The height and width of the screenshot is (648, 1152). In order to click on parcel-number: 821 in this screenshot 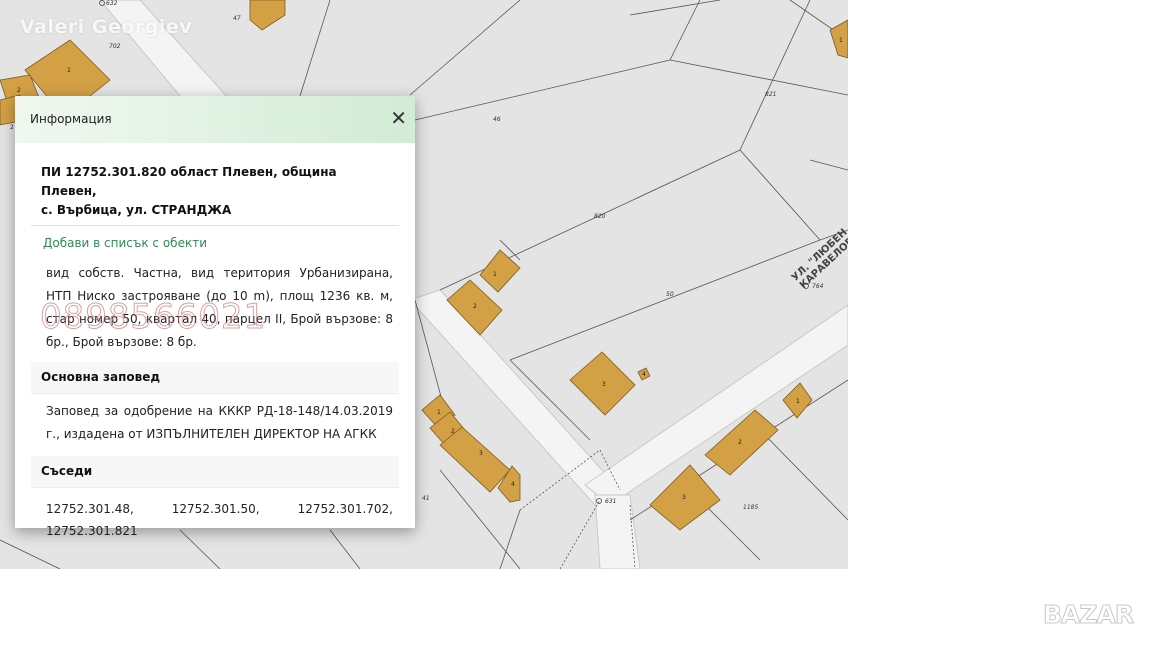, I will do `click(770, 94)`.